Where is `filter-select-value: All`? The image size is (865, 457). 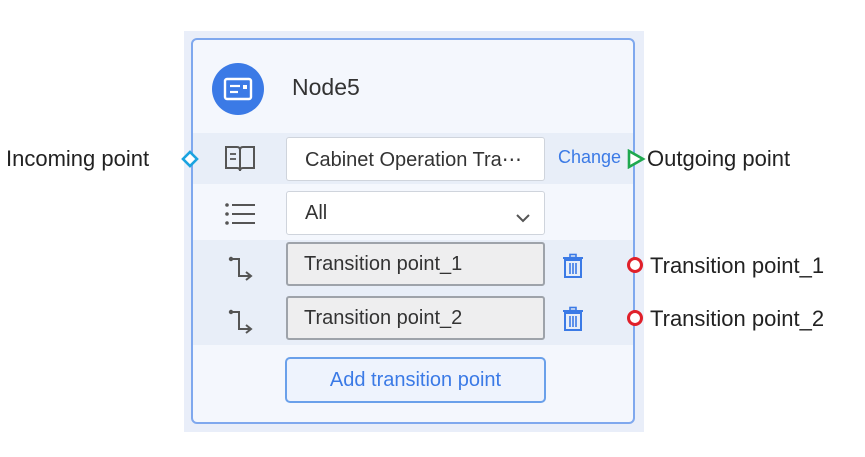 filter-select-value: All is located at coordinates (316, 212).